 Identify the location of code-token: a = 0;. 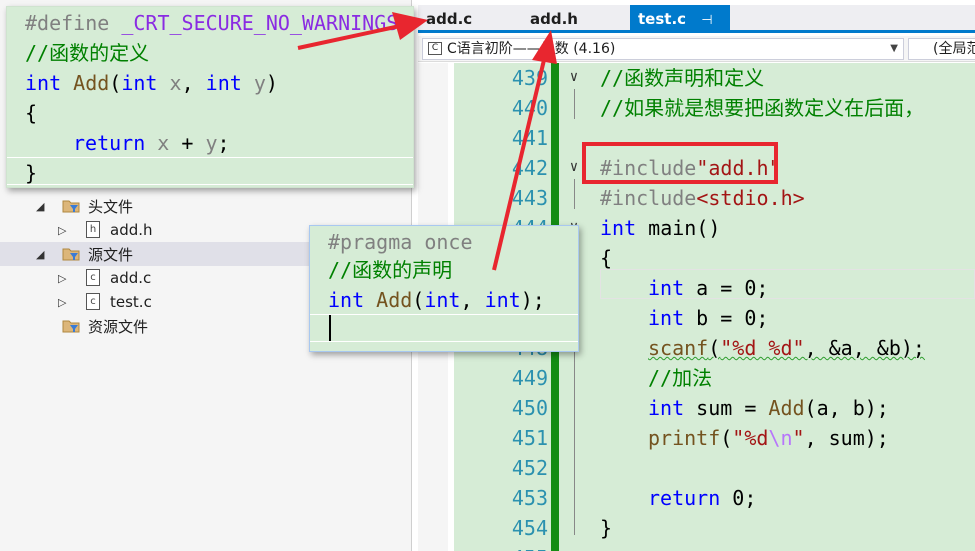
(726, 288).